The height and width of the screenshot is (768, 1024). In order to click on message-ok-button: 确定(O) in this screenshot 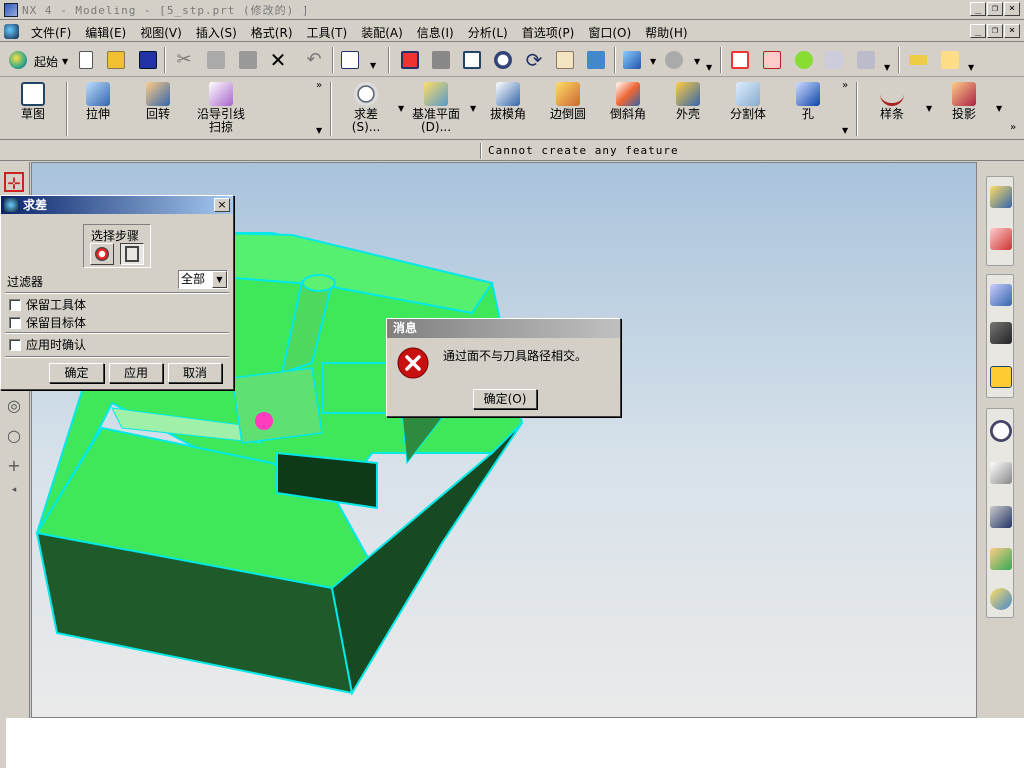, I will do `click(505, 399)`.